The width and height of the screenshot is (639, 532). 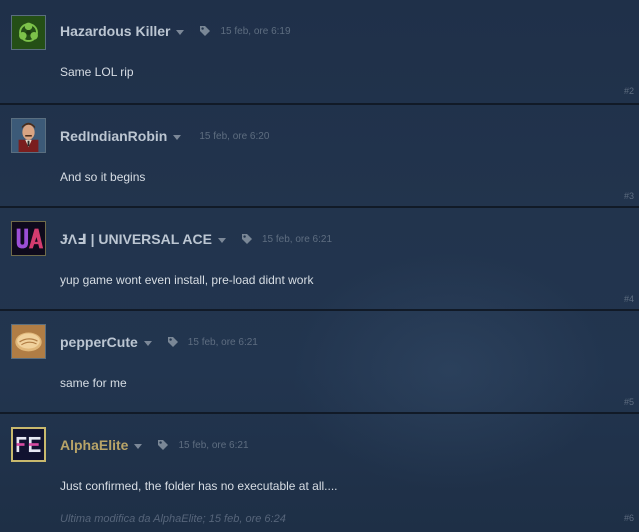 What do you see at coordinates (629, 299) in the screenshot?
I see `comment-number-link: #4` at bounding box center [629, 299].